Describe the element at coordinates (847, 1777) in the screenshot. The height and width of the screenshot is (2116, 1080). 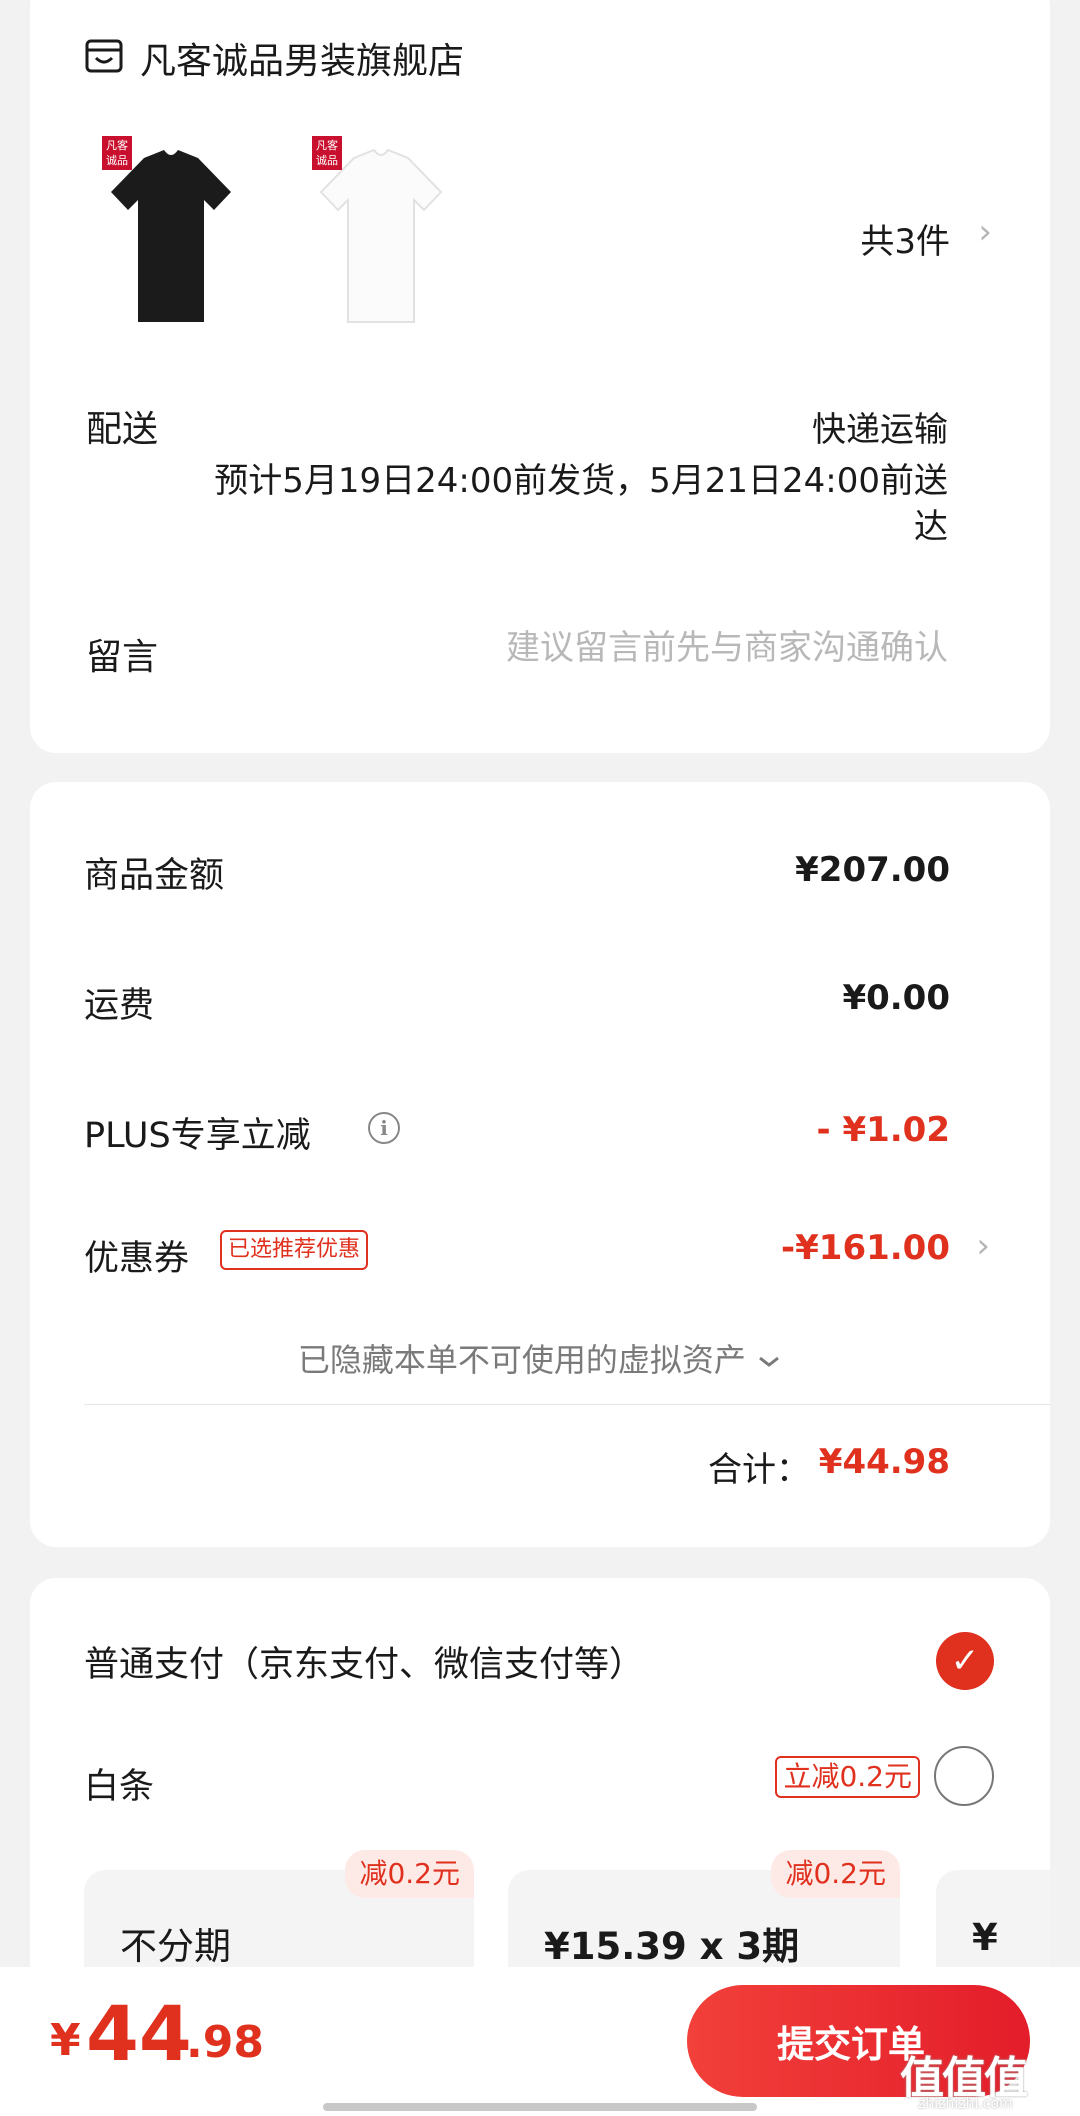
I see `baitiao-promo-badge: 立减0.2元` at that location.